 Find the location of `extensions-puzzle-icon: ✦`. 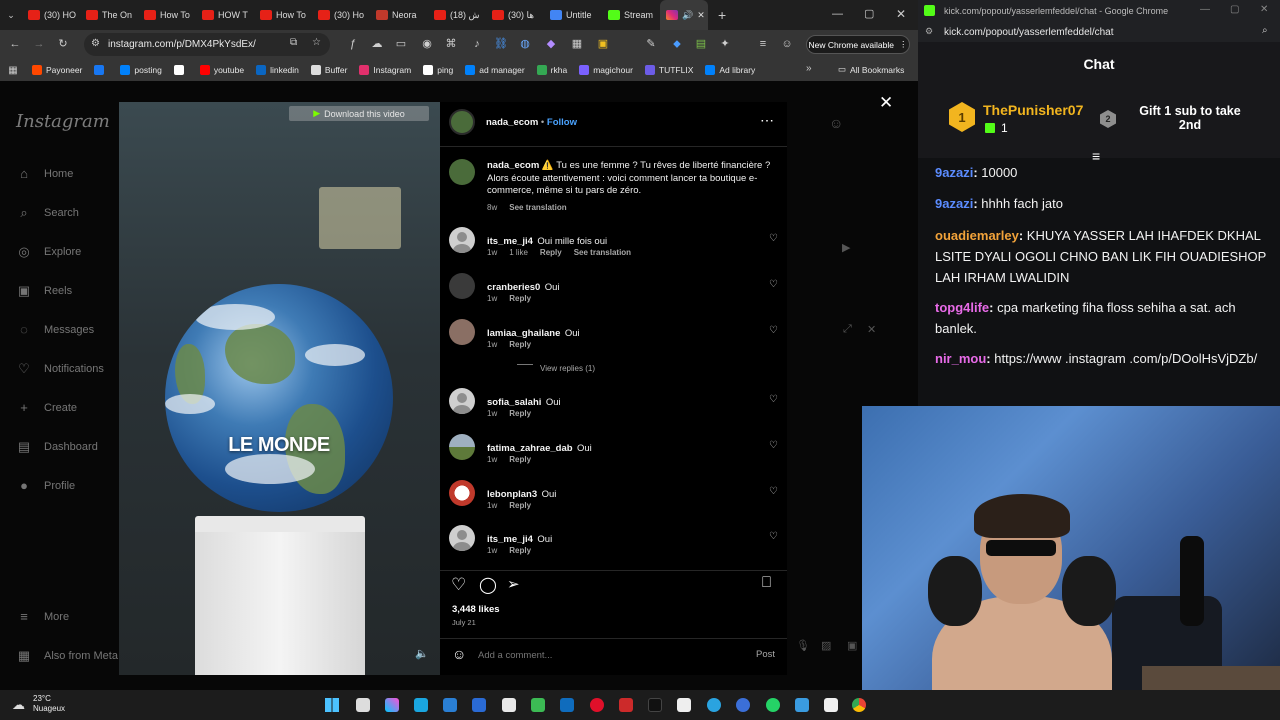

extensions-puzzle-icon: ✦ is located at coordinates (725, 44).